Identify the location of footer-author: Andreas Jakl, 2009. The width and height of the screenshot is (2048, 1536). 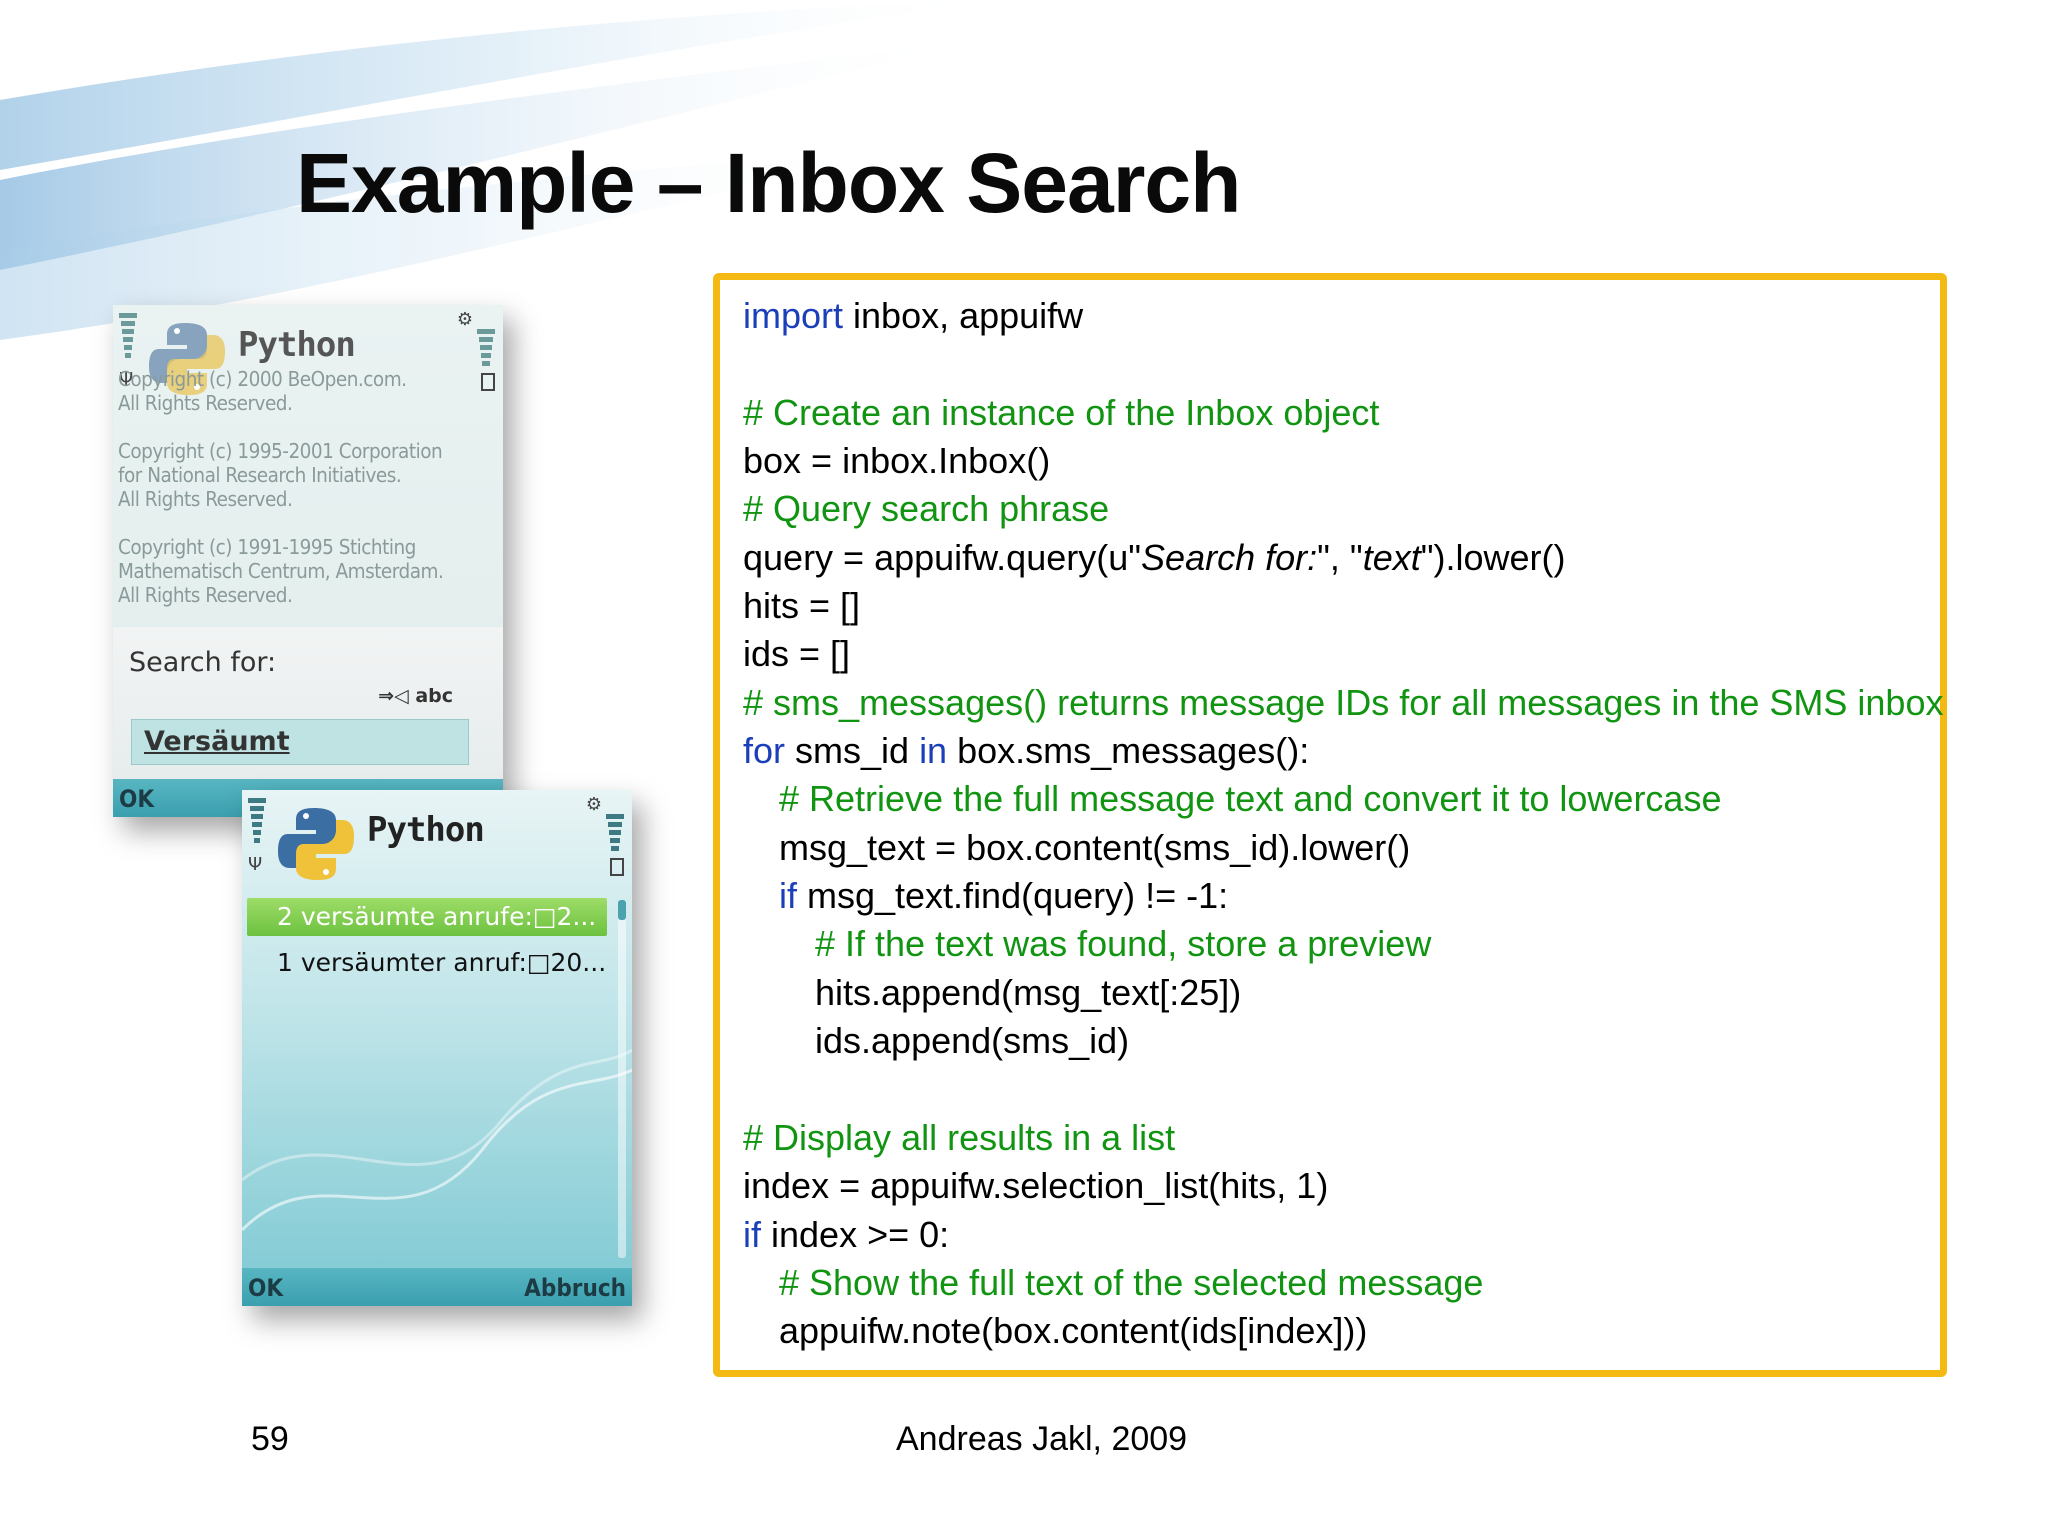
(1042, 1439).